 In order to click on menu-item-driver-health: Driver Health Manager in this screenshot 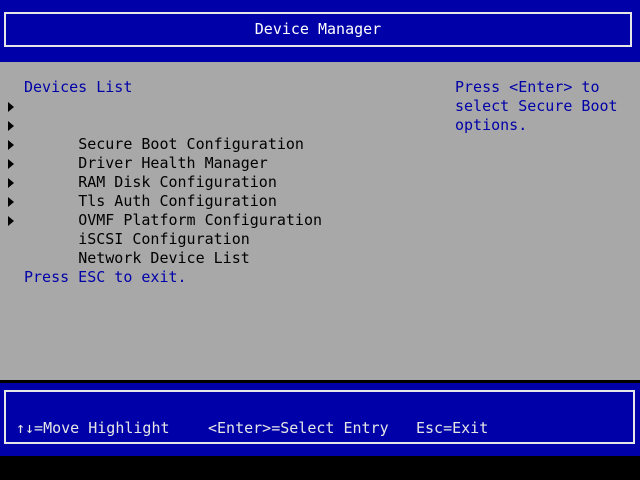, I will do `click(210, 144)`.